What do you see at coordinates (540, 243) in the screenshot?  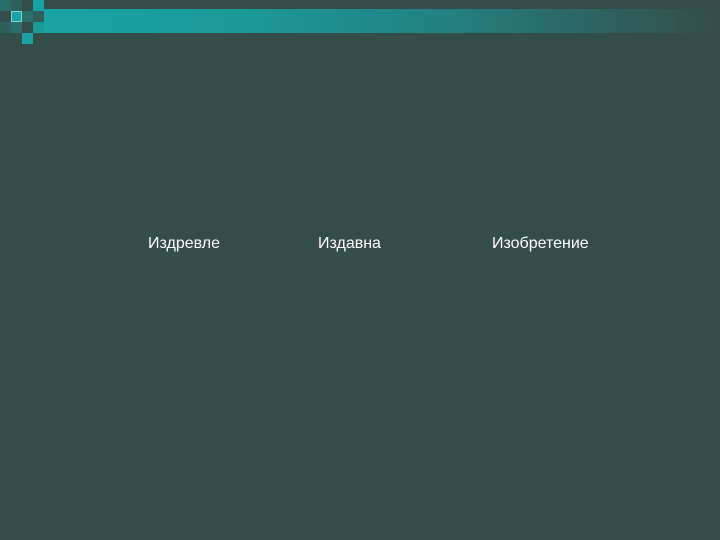 I see `word-izobretenie: Изобретение` at bounding box center [540, 243].